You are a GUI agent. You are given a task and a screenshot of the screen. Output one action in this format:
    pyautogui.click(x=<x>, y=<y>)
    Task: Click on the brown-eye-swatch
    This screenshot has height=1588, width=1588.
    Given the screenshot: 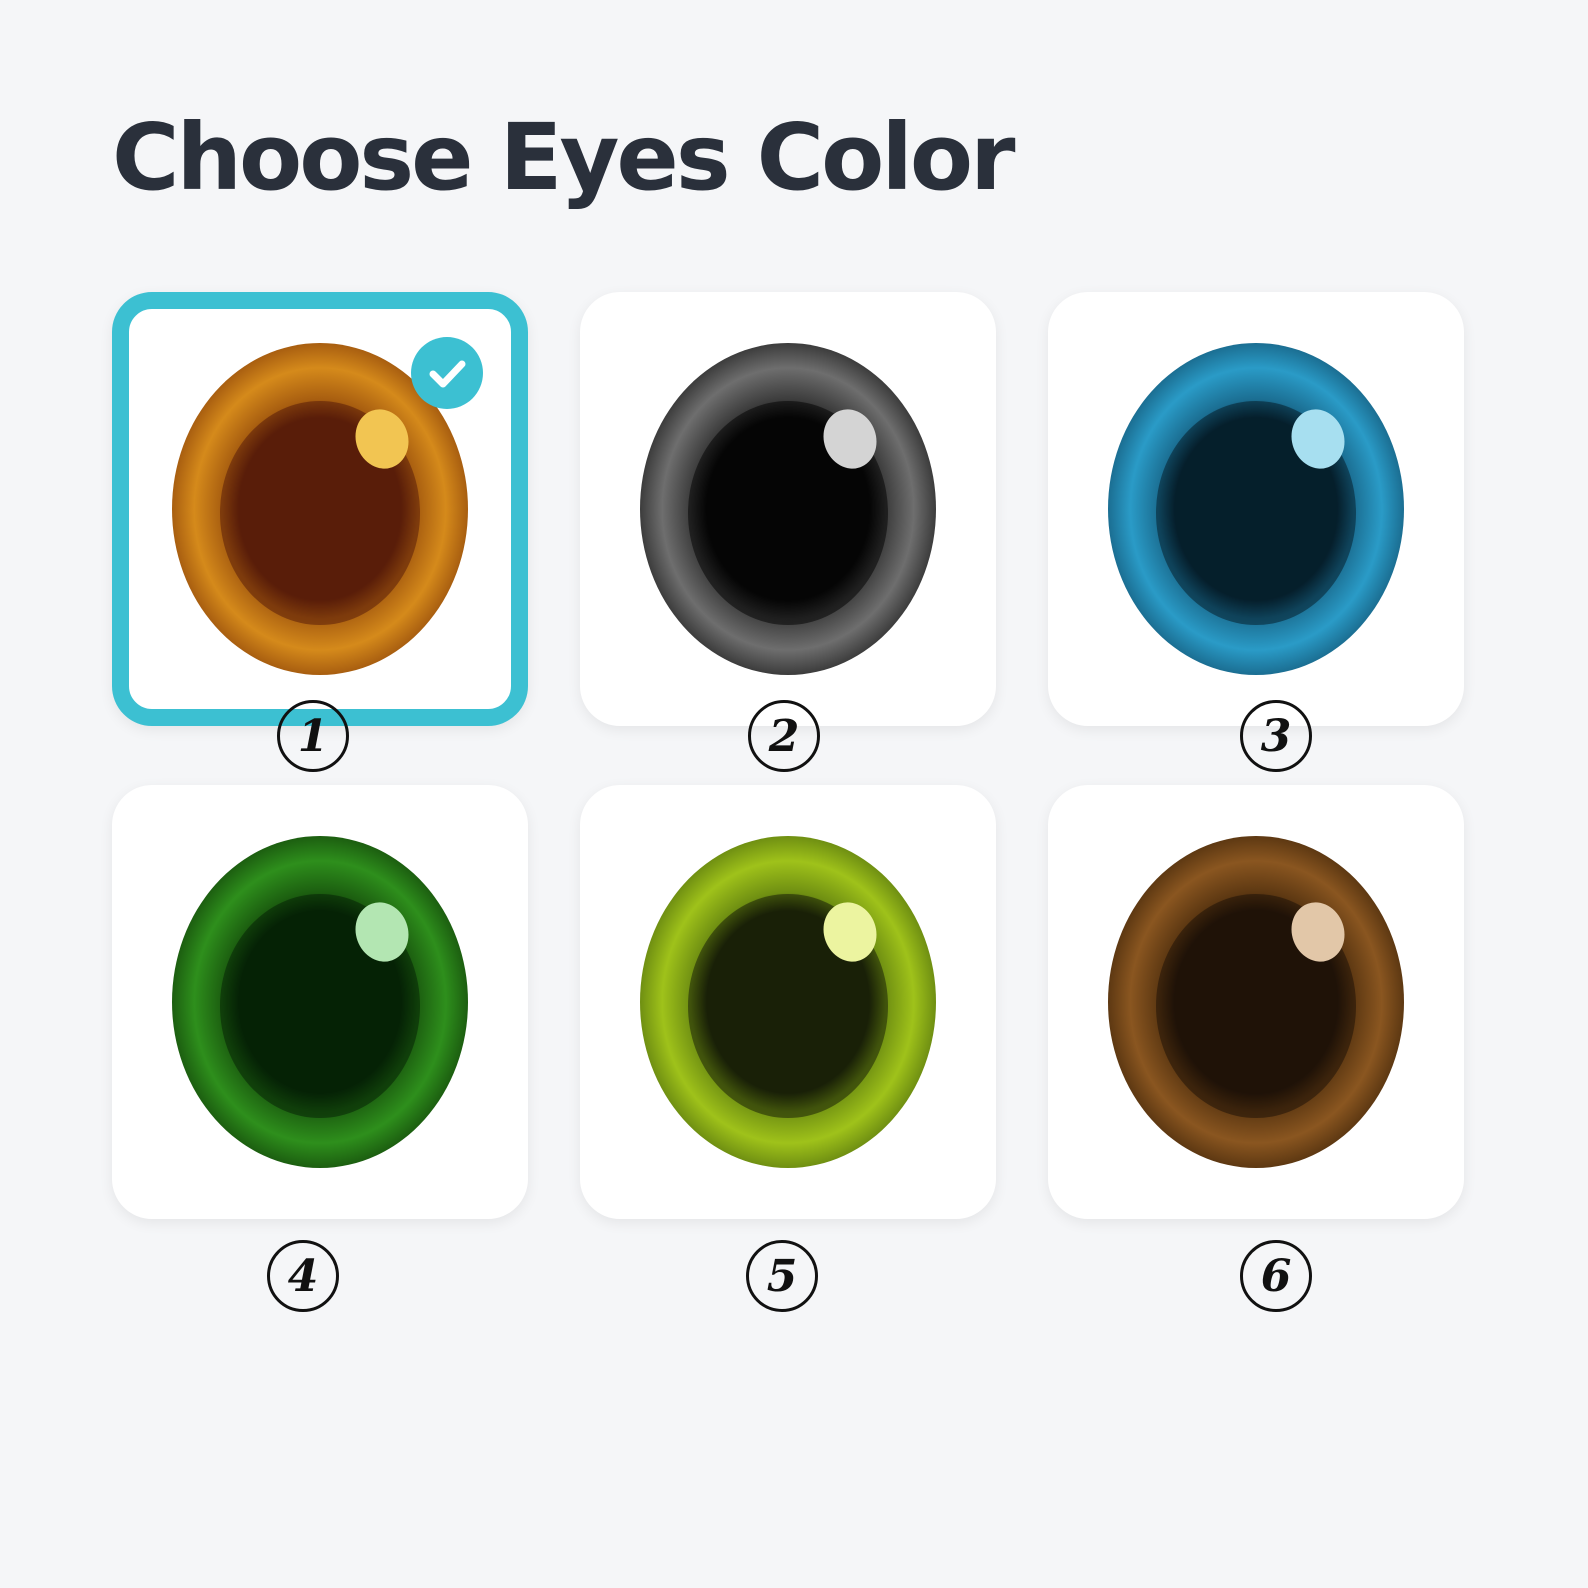 What is the action you would take?
    pyautogui.click(x=1256, y=1002)
    